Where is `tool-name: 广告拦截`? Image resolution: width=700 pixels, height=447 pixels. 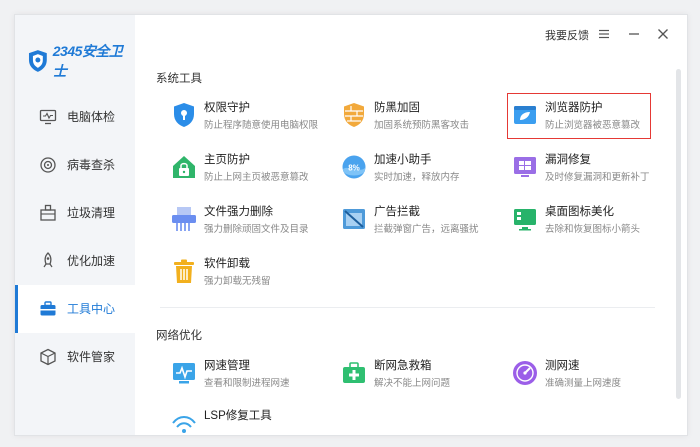 tool-name: 广告拦截 is located at coordinates (397, 212).